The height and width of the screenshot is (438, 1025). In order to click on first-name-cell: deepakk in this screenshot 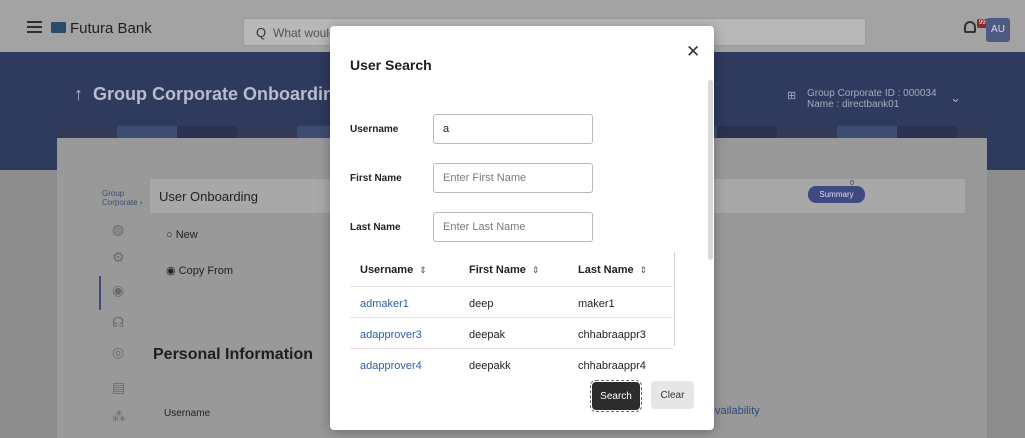, I will do `click(490, 366)`.